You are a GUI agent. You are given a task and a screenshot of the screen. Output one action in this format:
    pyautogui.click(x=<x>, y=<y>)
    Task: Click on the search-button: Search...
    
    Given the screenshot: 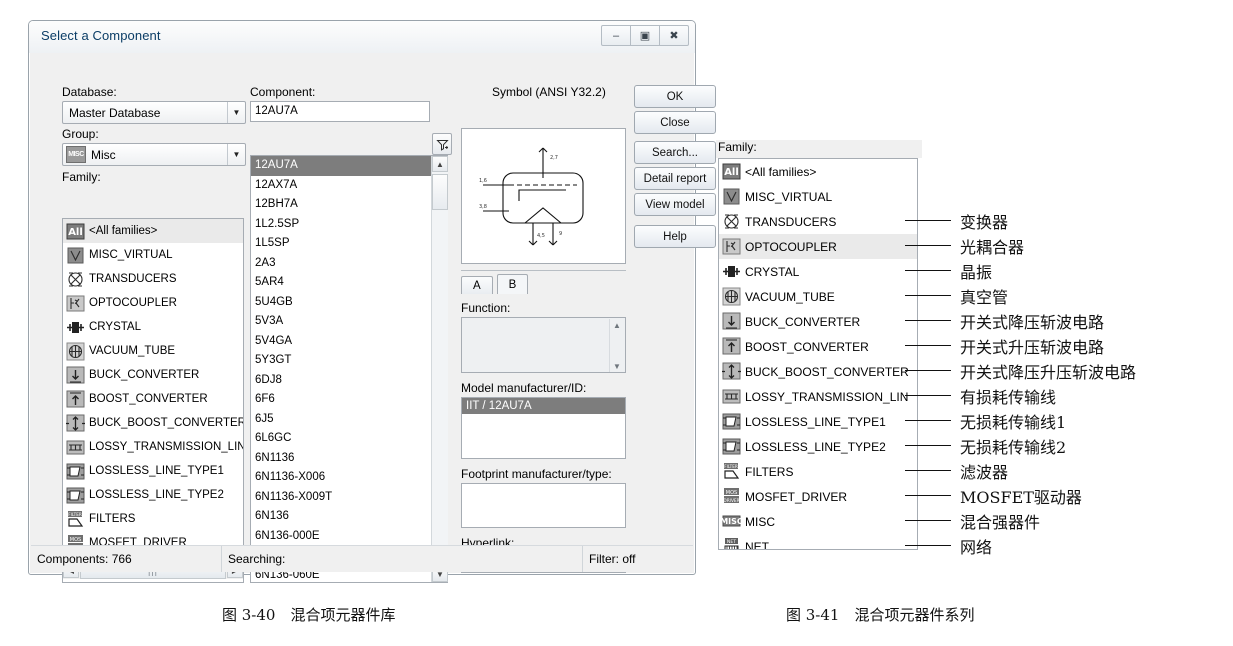 What is the action you would take?
    pyautogui.click(x=675, y=152)
    